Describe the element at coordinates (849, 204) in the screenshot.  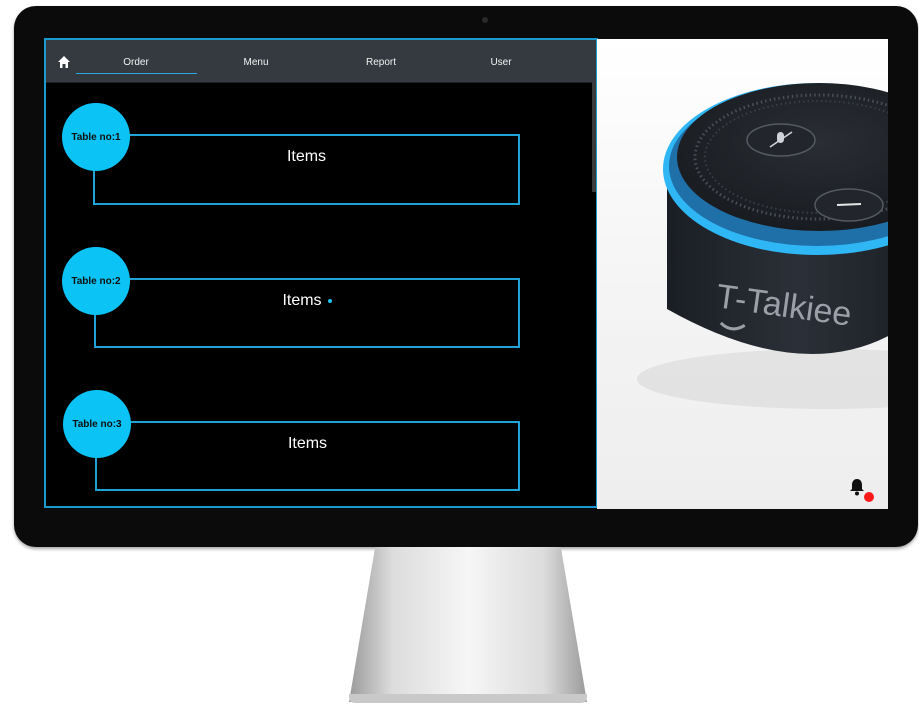
I see `minus-icon` at that location.